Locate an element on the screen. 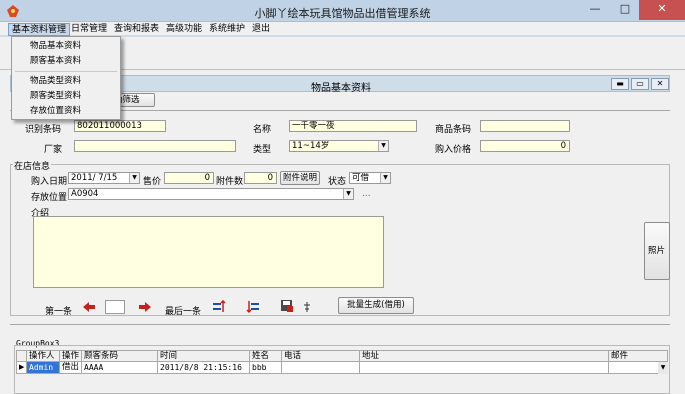  menu-item-customer-types: 顾客类型资料 is located at coordinates (55, 96).